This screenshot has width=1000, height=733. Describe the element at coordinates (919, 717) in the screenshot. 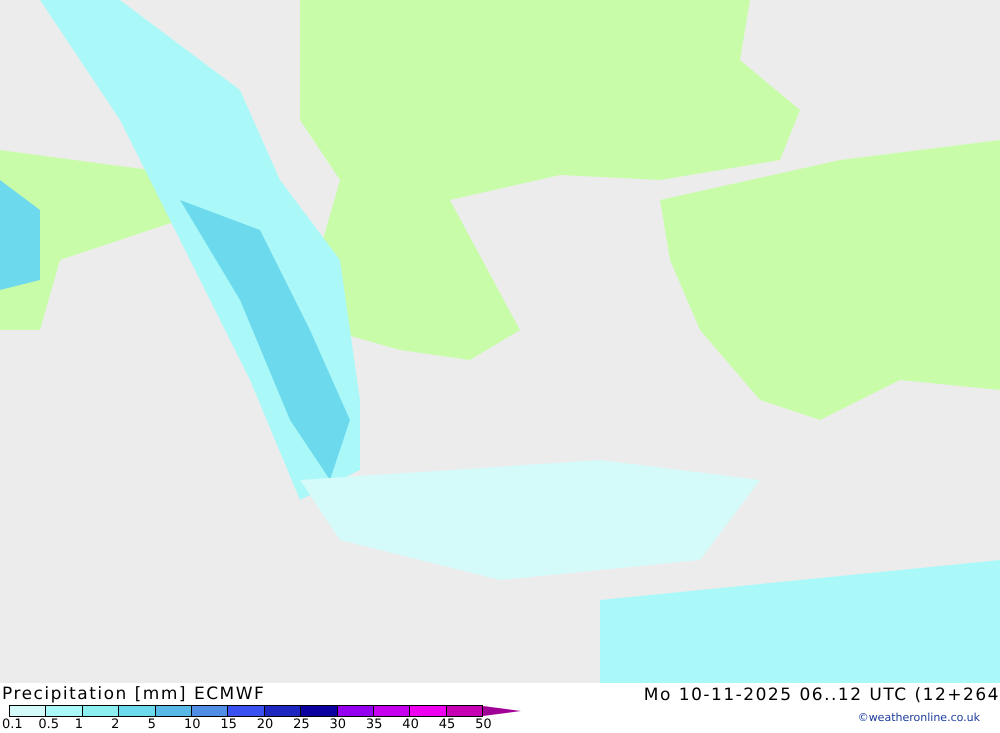

I see `copyright-text: ©weatheronline.co.uk` at that location.